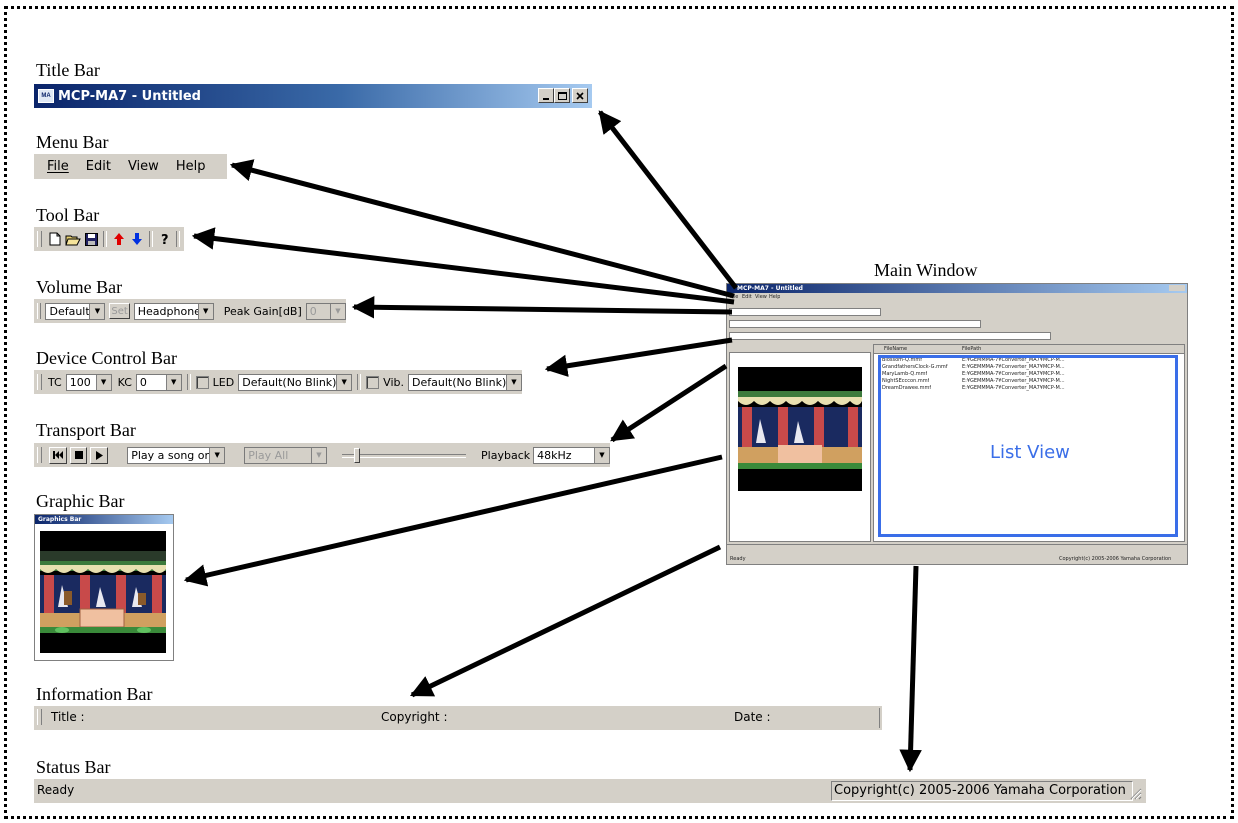 The image size is (1238, 823). I want to click on arrow-to-status-bar, so click(910, 669).